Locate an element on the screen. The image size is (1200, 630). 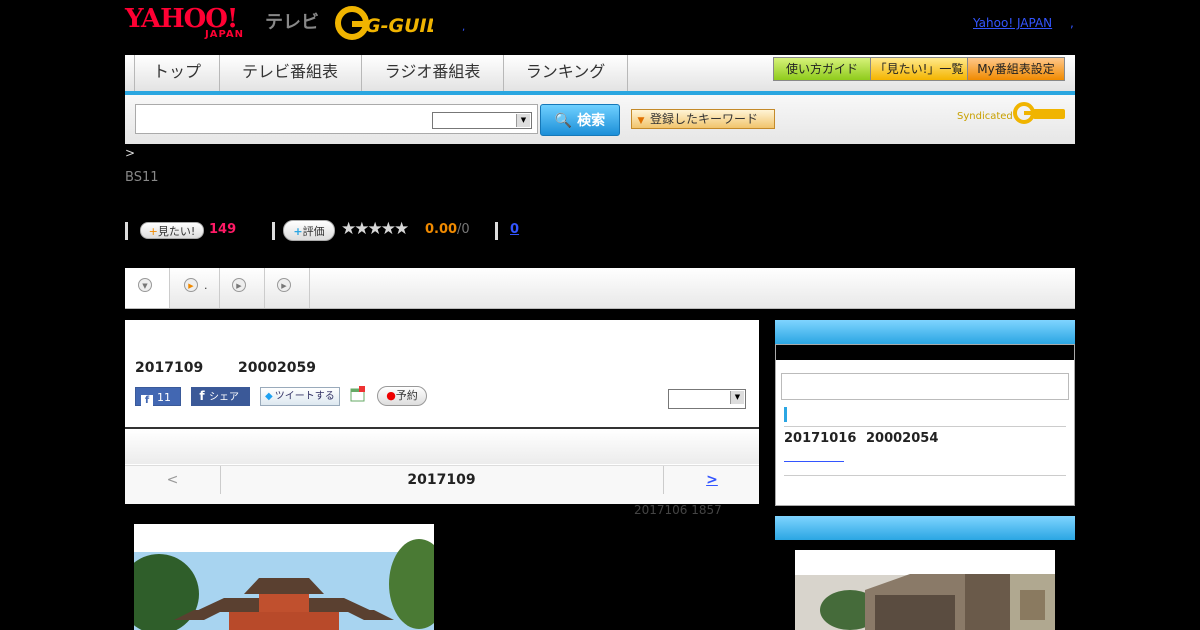
mitai-count: 149 is located at coordinates (223, 229).